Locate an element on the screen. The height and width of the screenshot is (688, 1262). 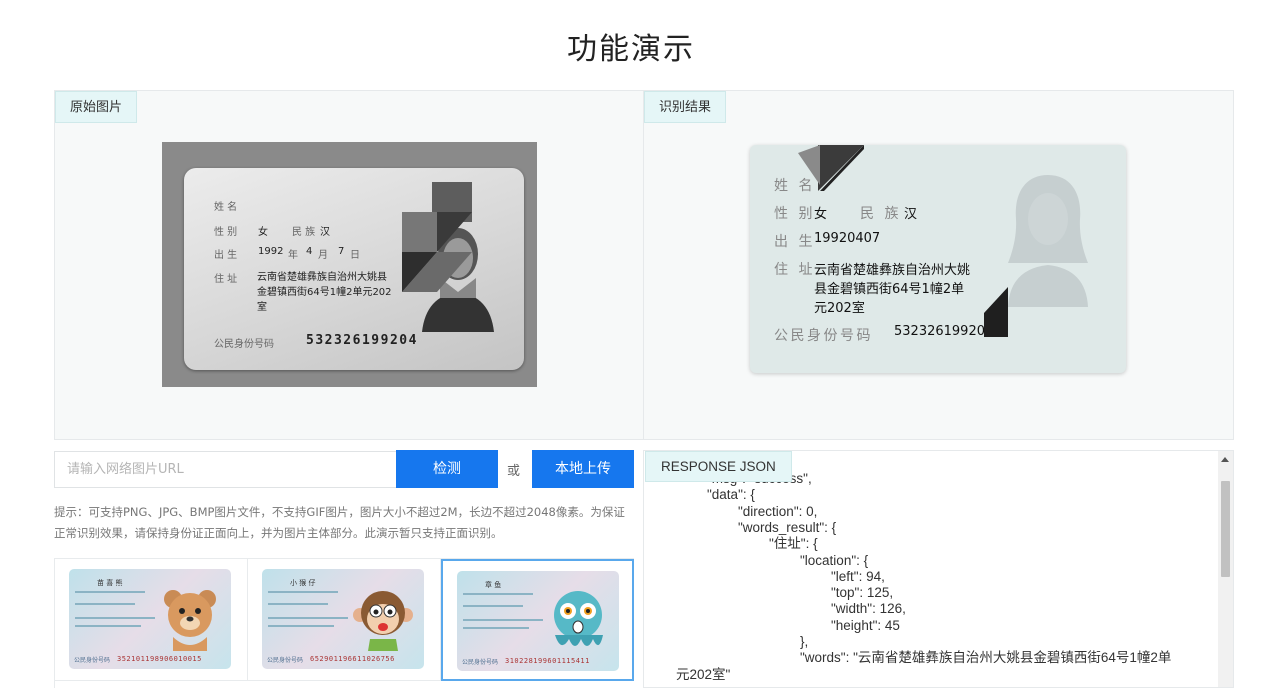
gender-value: 女 is located at coordinates (263, 232).